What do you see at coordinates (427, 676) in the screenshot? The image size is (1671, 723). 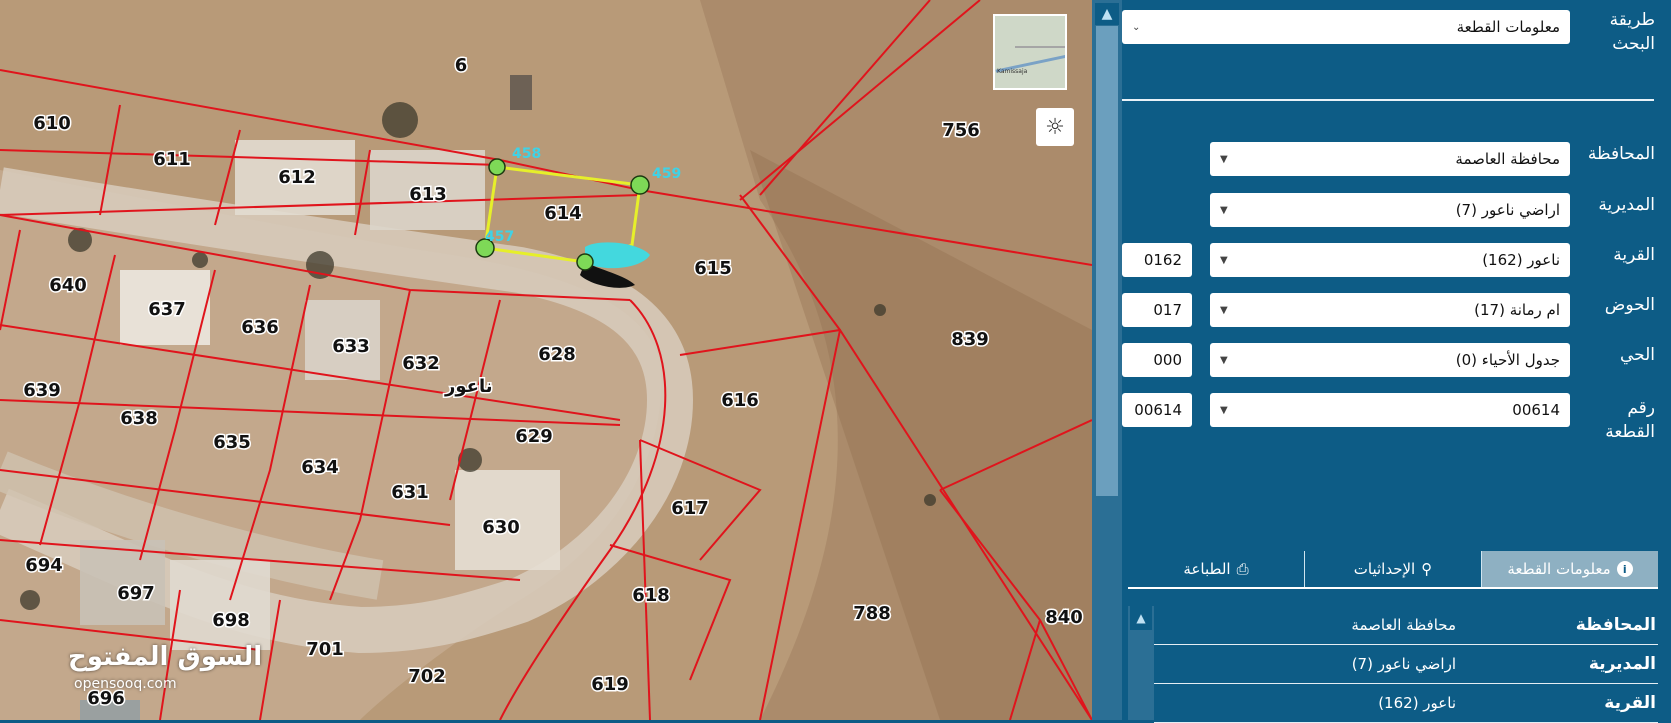 I see `parcel-number-label: 702` at bounding box center [427, 676].